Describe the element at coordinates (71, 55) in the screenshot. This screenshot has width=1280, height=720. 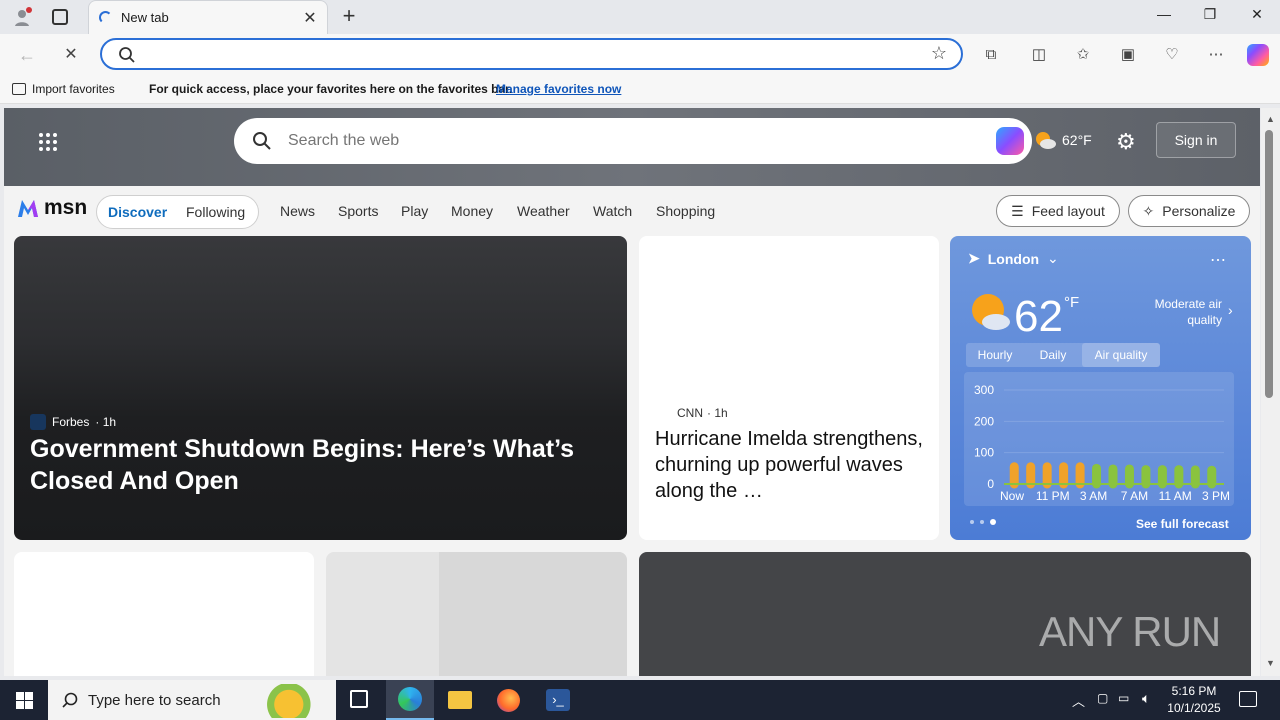
I see `stop-loading-icon: ✕` at that location.